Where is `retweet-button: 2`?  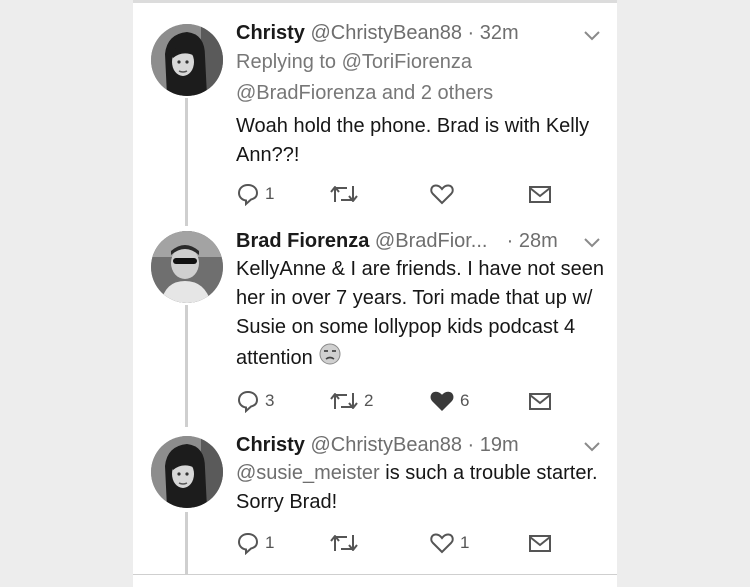 retweet-button: 2 is located at coordinates (351, 401).